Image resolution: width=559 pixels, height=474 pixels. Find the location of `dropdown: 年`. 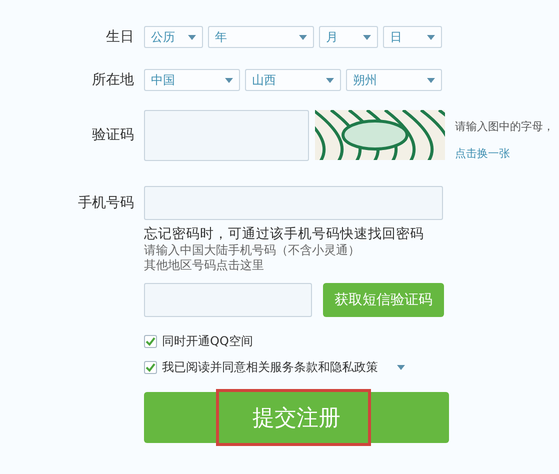

dropdown: 年 is located at coordinates (261, 37).